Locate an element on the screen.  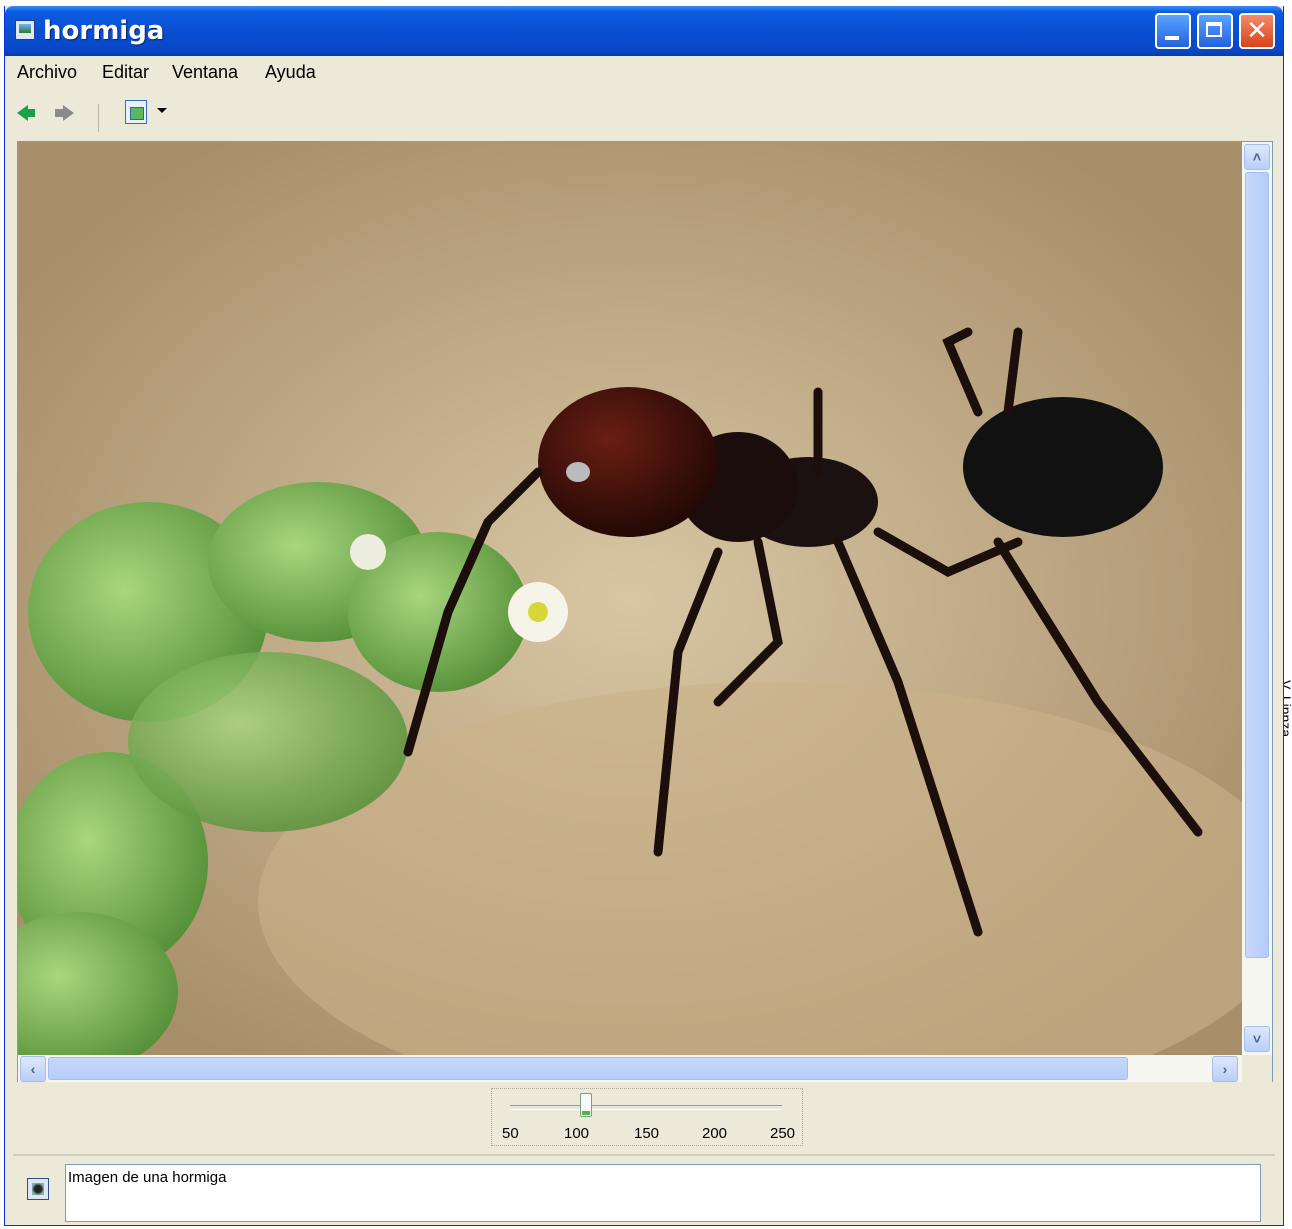
maximize-button is located at coordinates (1215, 31).